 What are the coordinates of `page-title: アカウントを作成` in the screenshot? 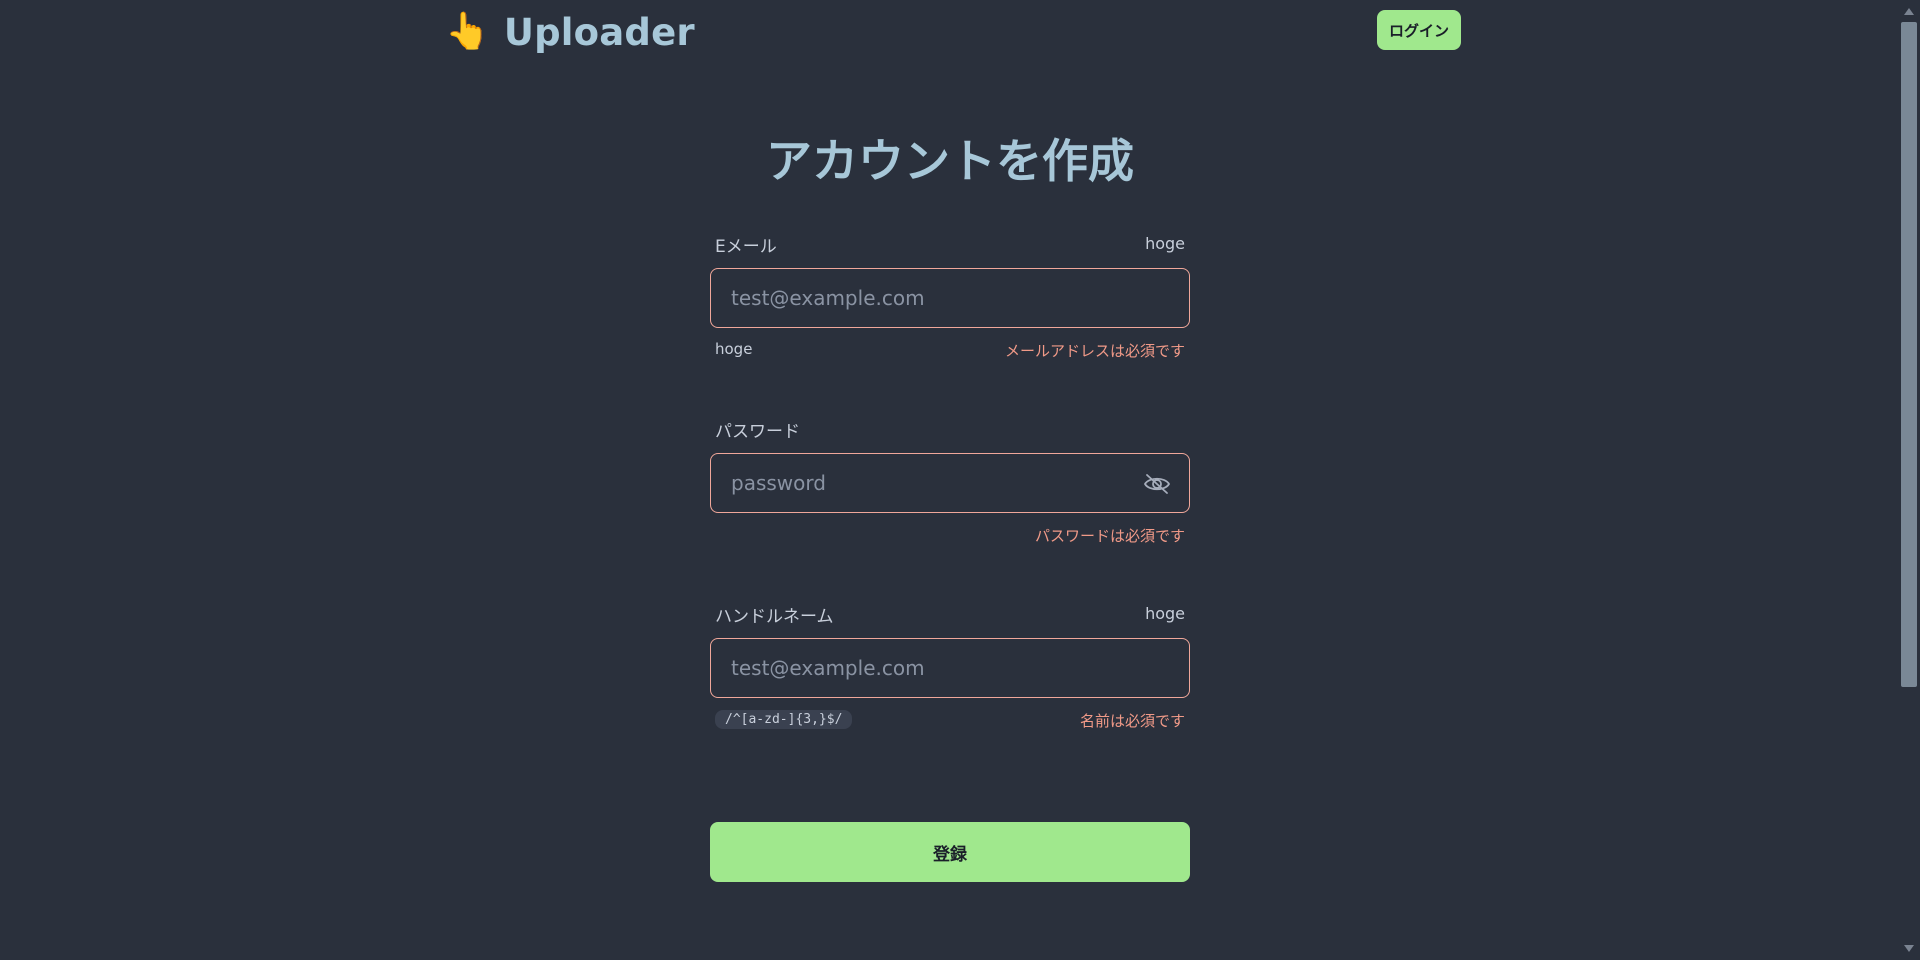 It's located at (950, 161).